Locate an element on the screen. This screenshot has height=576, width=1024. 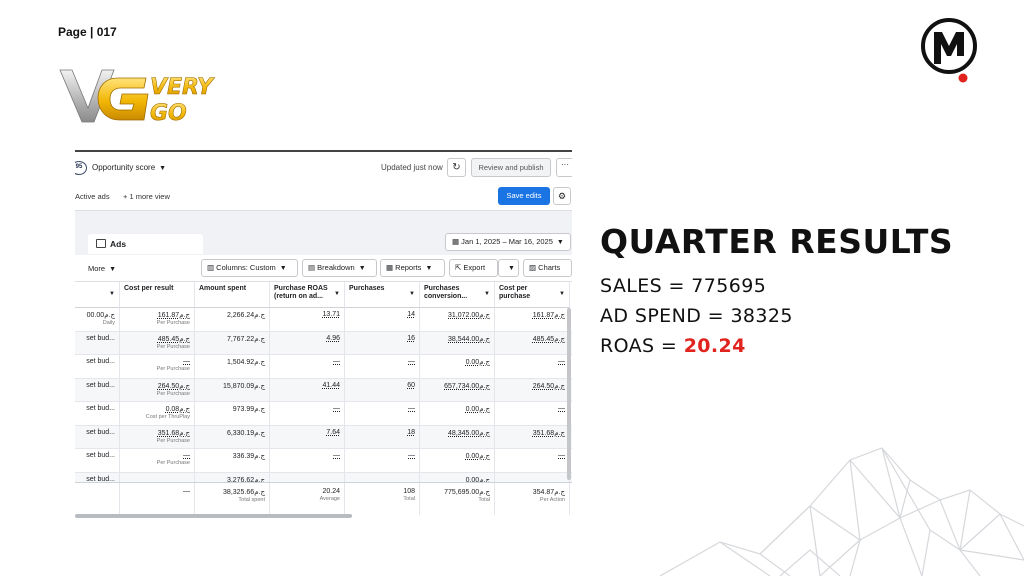
column-header-roas: Purchase ROAS (return on ad... ▼ is located at coordinates (307, 295).